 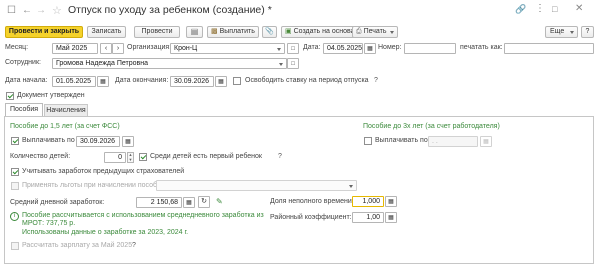 I want to click on save-button: Записать, so click(x=106, y=32).